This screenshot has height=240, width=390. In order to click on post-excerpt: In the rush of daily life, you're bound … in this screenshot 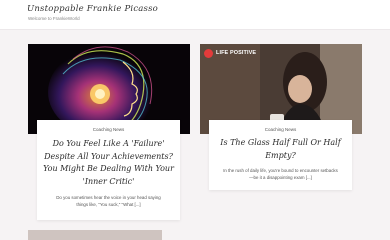, I will do `click(280, 174)`.